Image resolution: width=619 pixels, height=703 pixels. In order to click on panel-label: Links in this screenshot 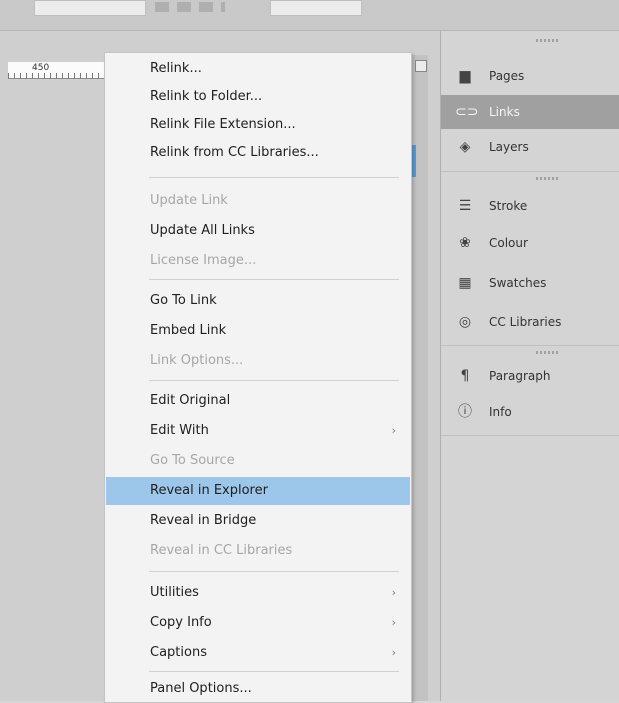, I will do `click(504, 112)`.